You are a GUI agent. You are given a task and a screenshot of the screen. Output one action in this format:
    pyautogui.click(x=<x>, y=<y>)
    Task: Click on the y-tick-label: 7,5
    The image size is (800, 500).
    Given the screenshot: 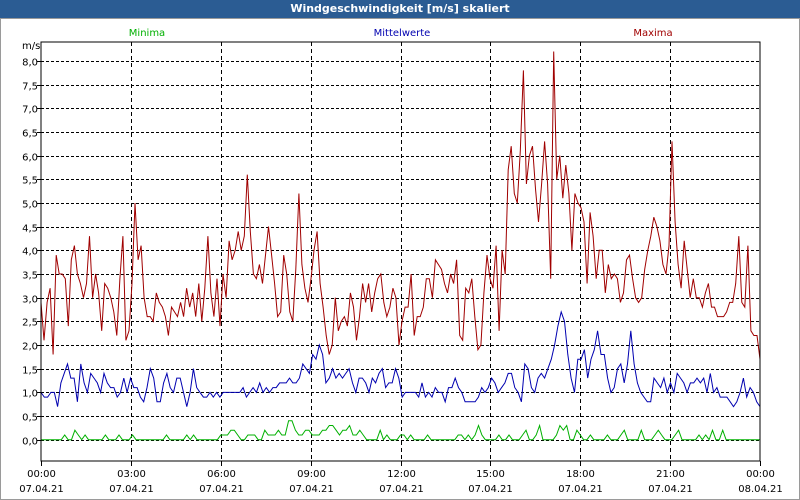 What is the action you would take?
    pyautogui.click(x=30, y=87)
    